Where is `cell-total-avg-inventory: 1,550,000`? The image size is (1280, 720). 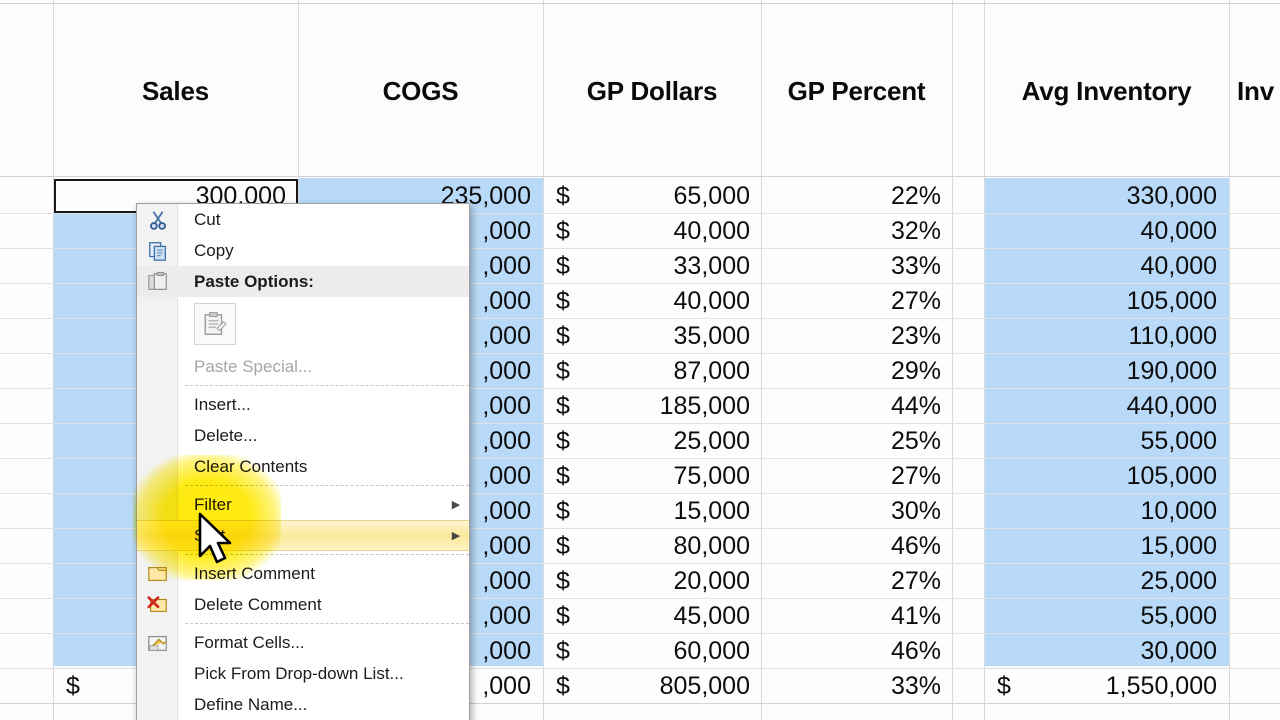 cell-total-avg-inventory: 1,550,000 is located at coordinates (1101, 686).